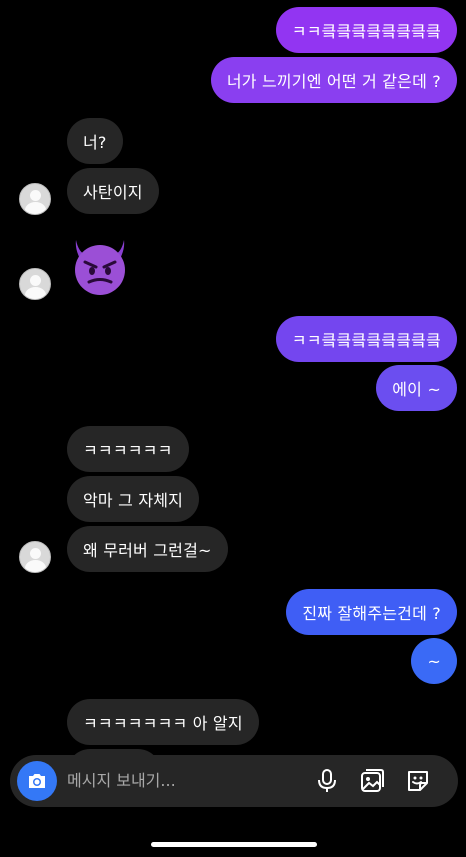 Image resolution: width=466 pixels, height=857 pixels. What do you see at coordinates (100, 266) in the screenshot?
I see `smiling-imp-emoji` at bounding box center [100, 266].